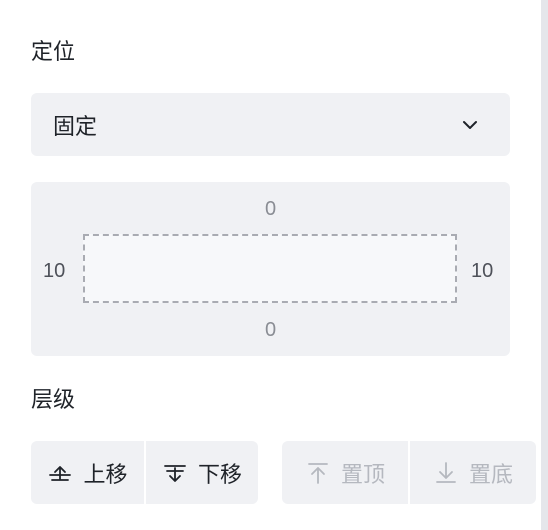 Image resolution: width=548 pixels, height=530 pixels. Describe the element at coordinates (60, 473) in the screenshot. I see `move-up-icon` at that location.